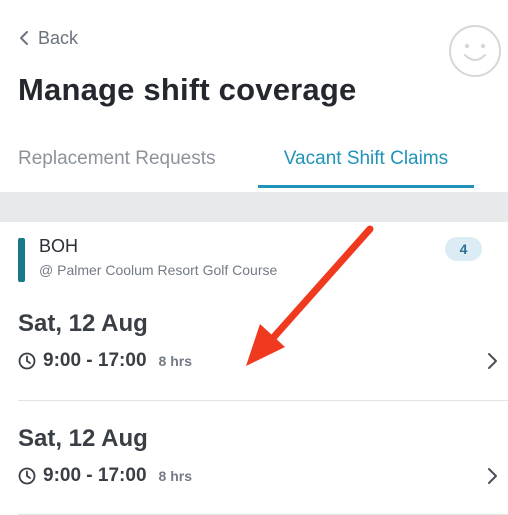 The image size is (508, 515). I want to click on section-spacer, so click(254, 207).